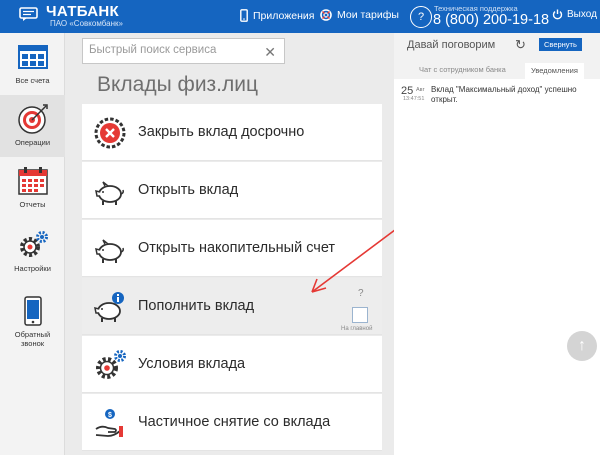  I want to click on tariffs-link: Мои тарифы, so click(359, 15).